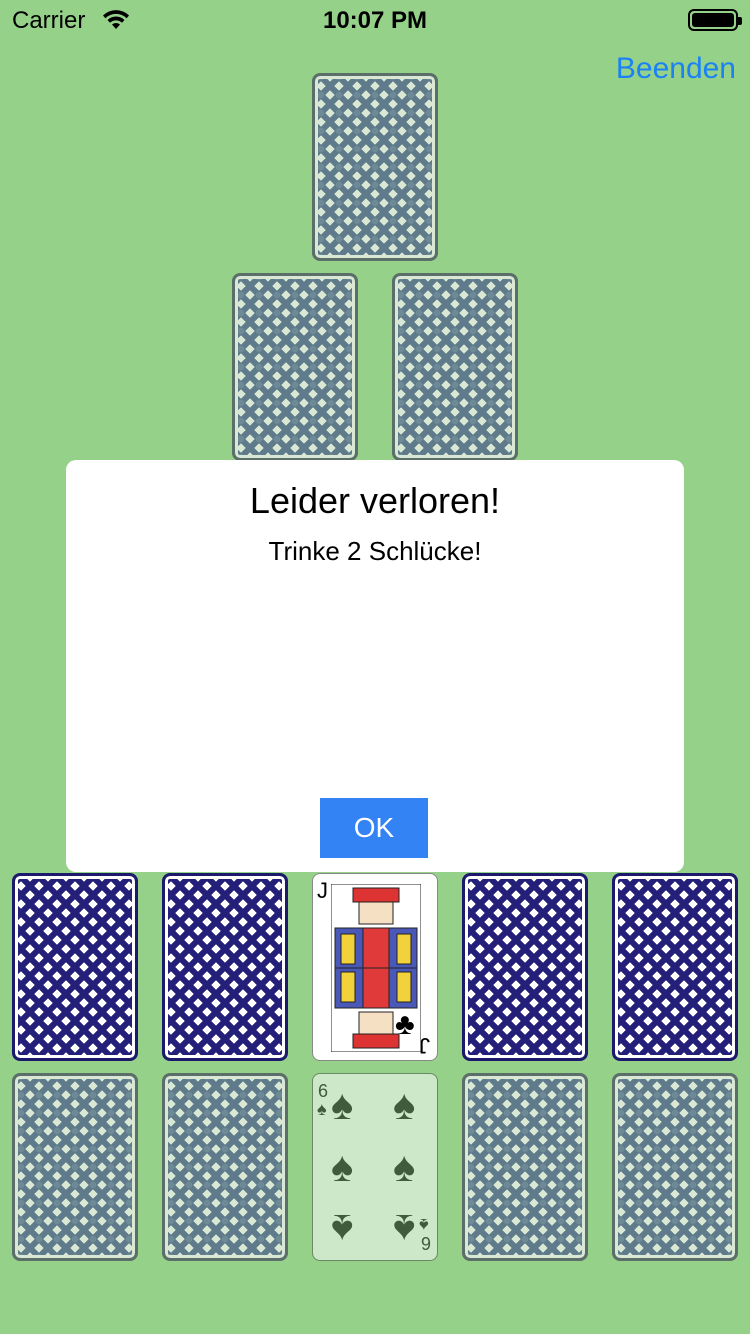 This screenshot has height=1334, width=750. I want to click on status-bar: Carrier 10:07 PM, so click(375, 20).